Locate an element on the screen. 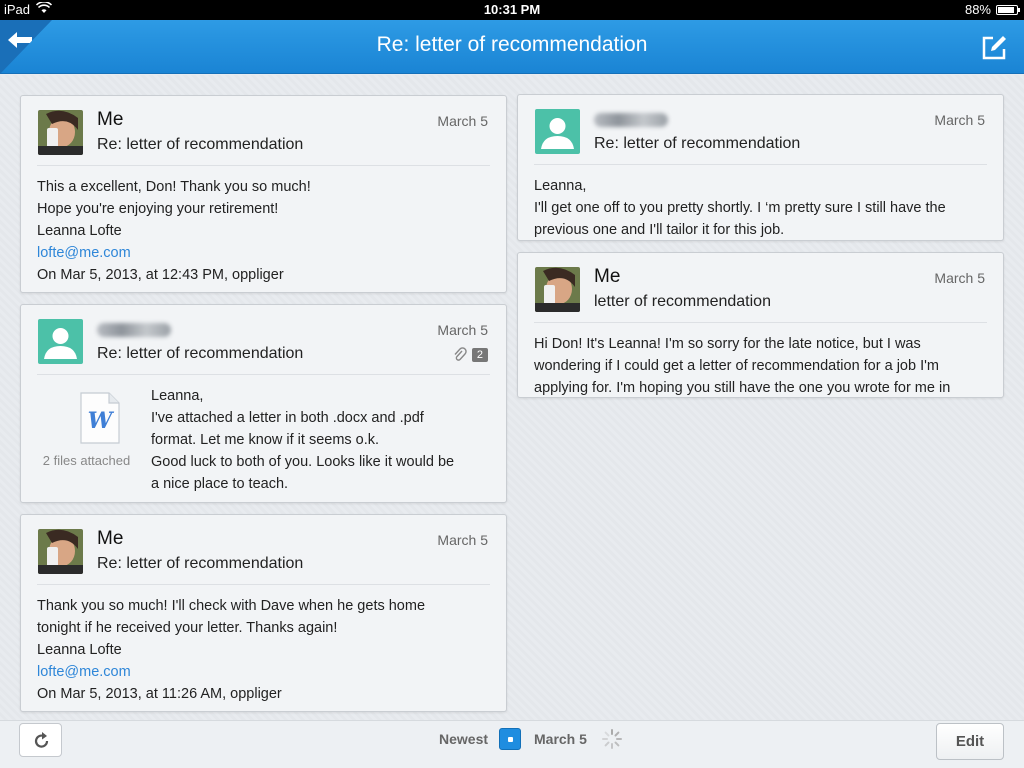 The height and width of the screenshot is (768, 1024). message-header: Re: letter of recommendation March 5 2 is located at coordinates (263, 340).